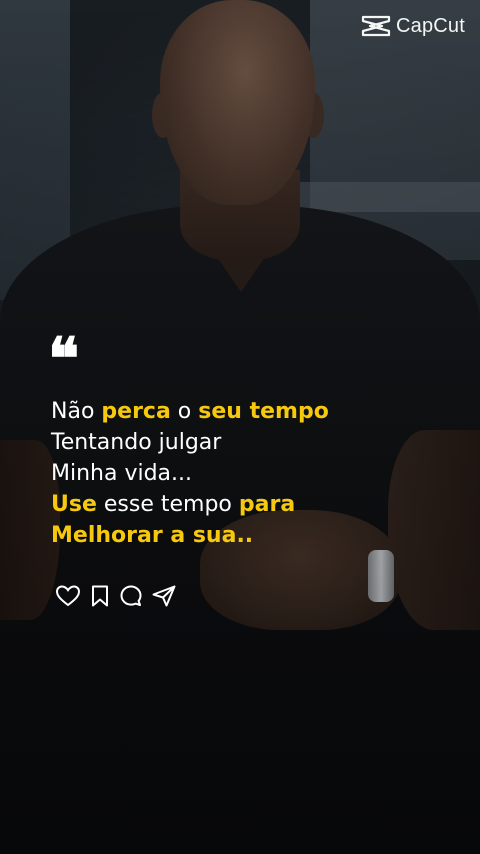 The height and width of the screenshot is (854, 480). What do you see at coordinates (116, 596) in the screenshot?
I see `action-bar` at bounding box center [116, 596].